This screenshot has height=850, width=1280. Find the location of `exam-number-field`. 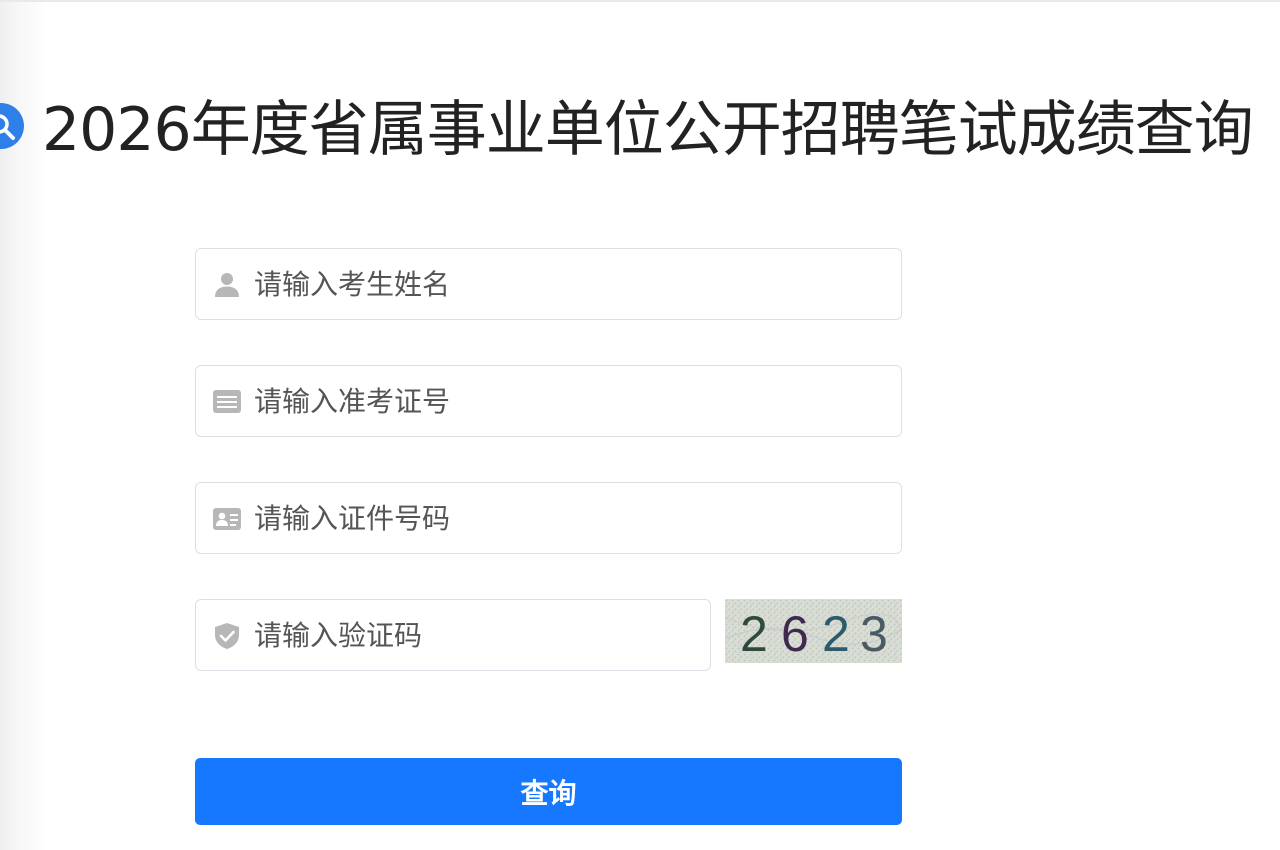

exam-number-field is located at coordinates (548, 401).